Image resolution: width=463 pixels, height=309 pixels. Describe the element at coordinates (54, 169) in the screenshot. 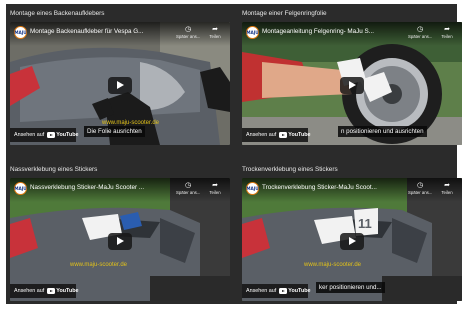

I see `video-section-title: Nassverklebung eines Stickers` at that location.